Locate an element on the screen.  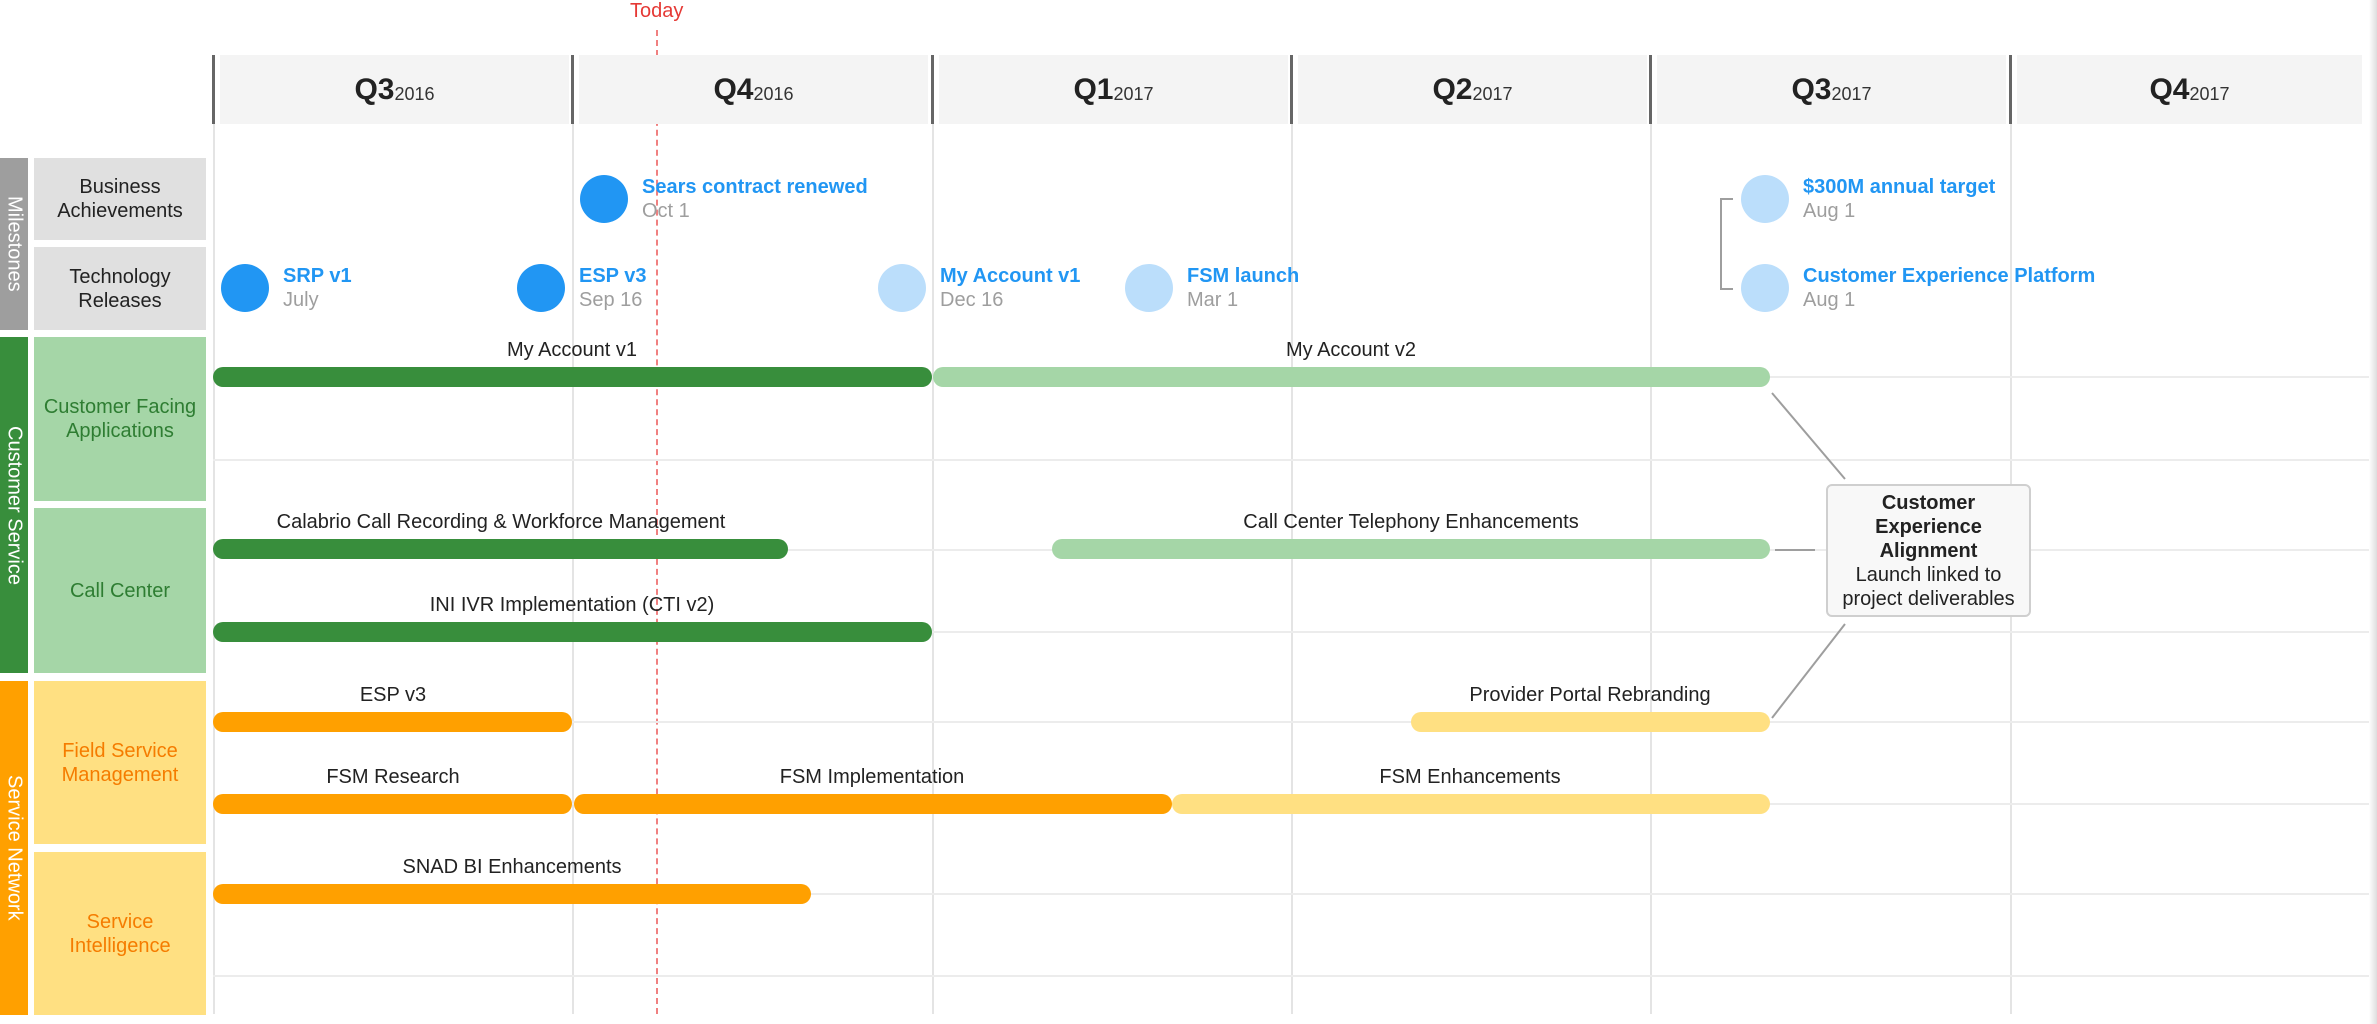
callout-title: Customer Experience Alignment is located at coordinates (1928, 527).